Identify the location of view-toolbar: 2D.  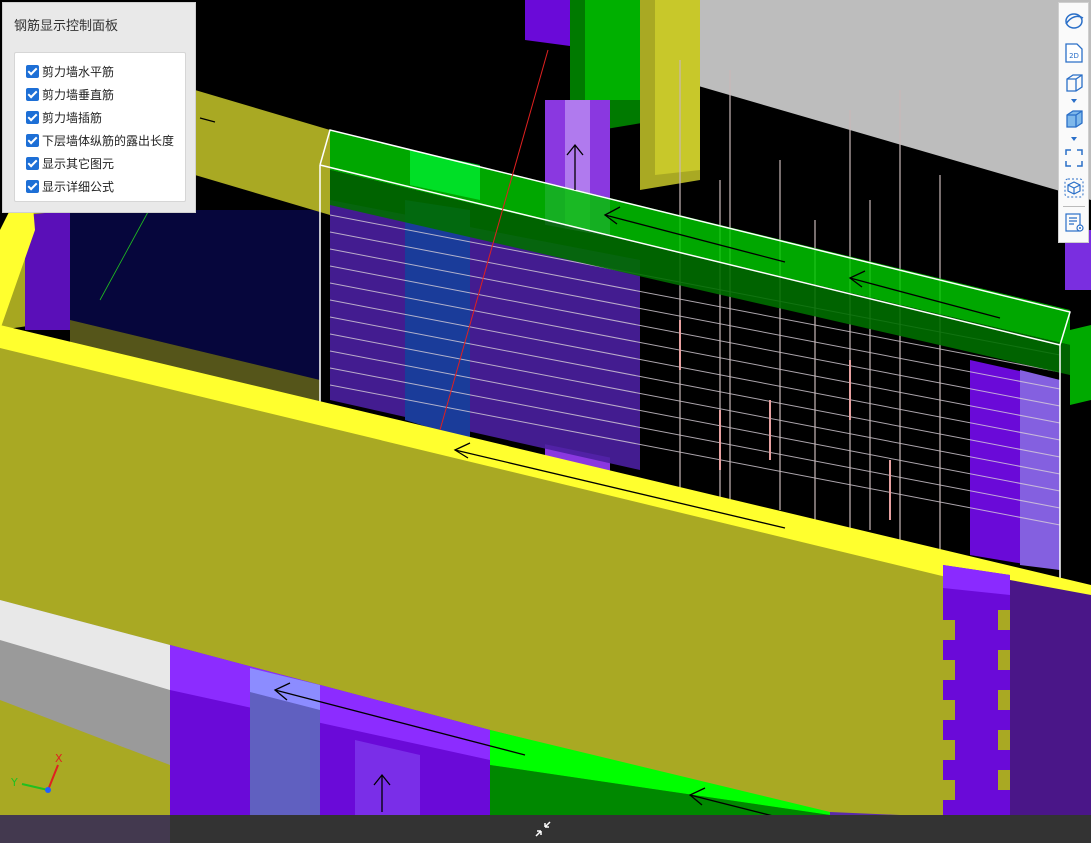
(1073, 122).